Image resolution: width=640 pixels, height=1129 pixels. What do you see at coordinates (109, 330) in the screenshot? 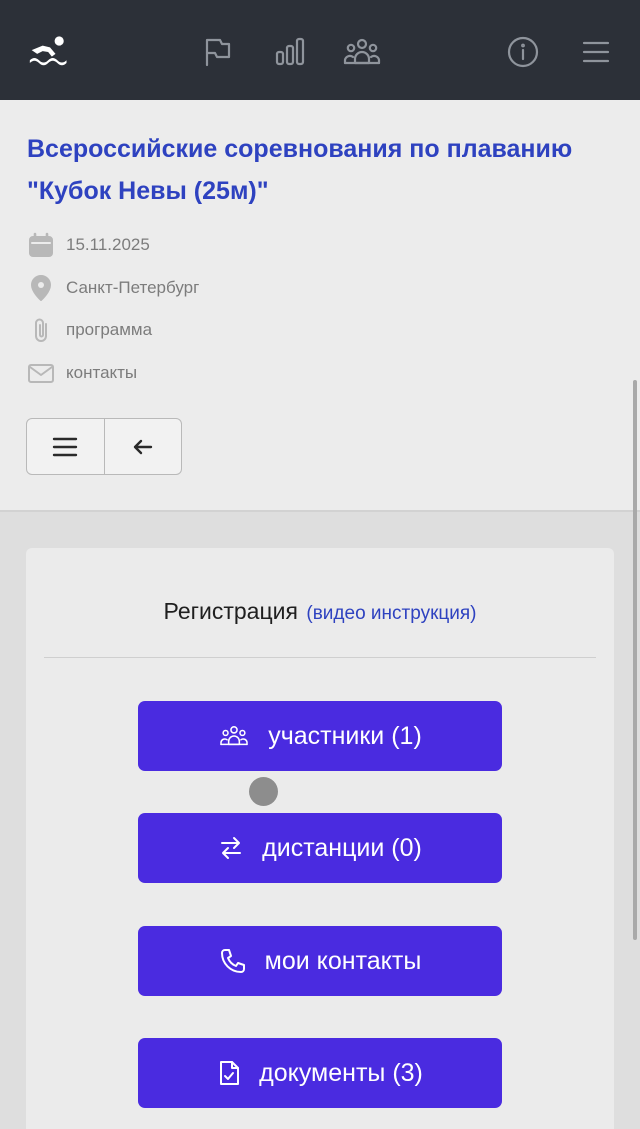
I see `event-program-link: программа` at bounding box center [109, 330].